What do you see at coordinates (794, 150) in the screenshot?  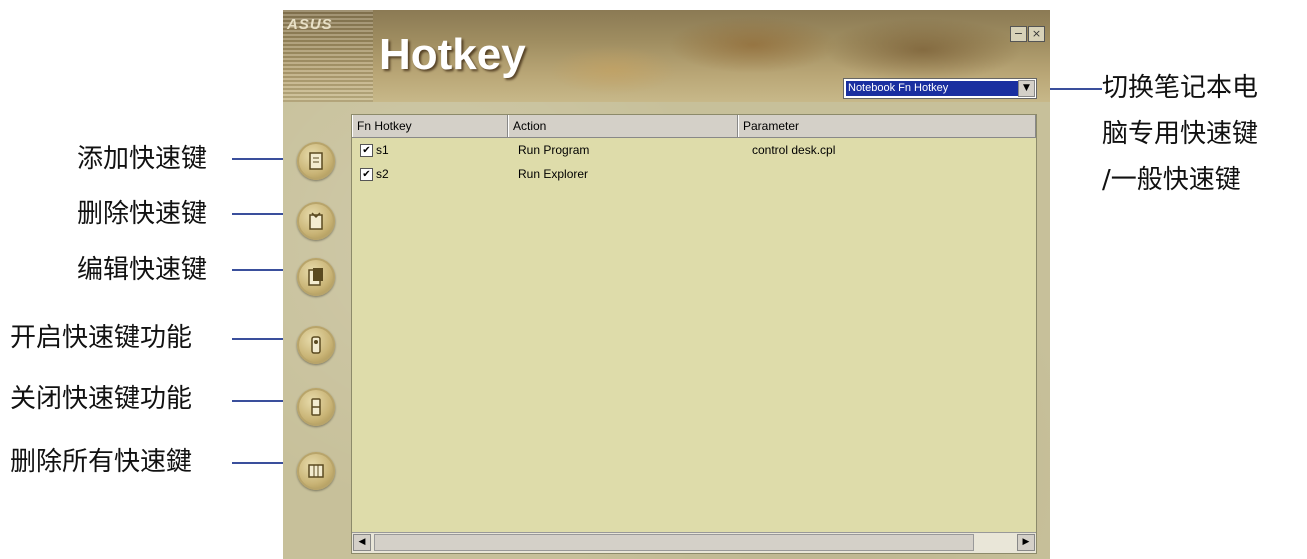 I see `cell-parameter: control desk.cpl` at bounding box center [794, 150].